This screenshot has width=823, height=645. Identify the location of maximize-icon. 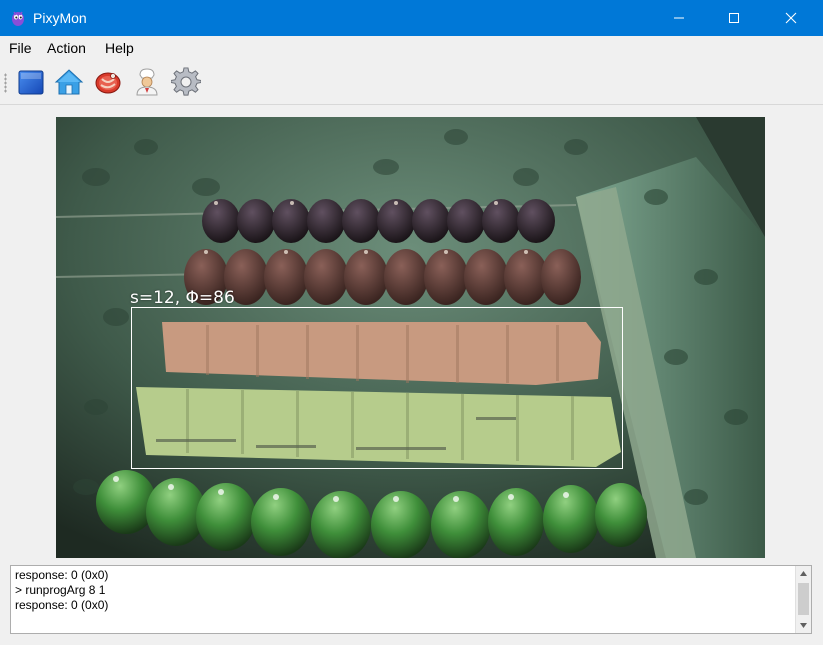
(734, 18).